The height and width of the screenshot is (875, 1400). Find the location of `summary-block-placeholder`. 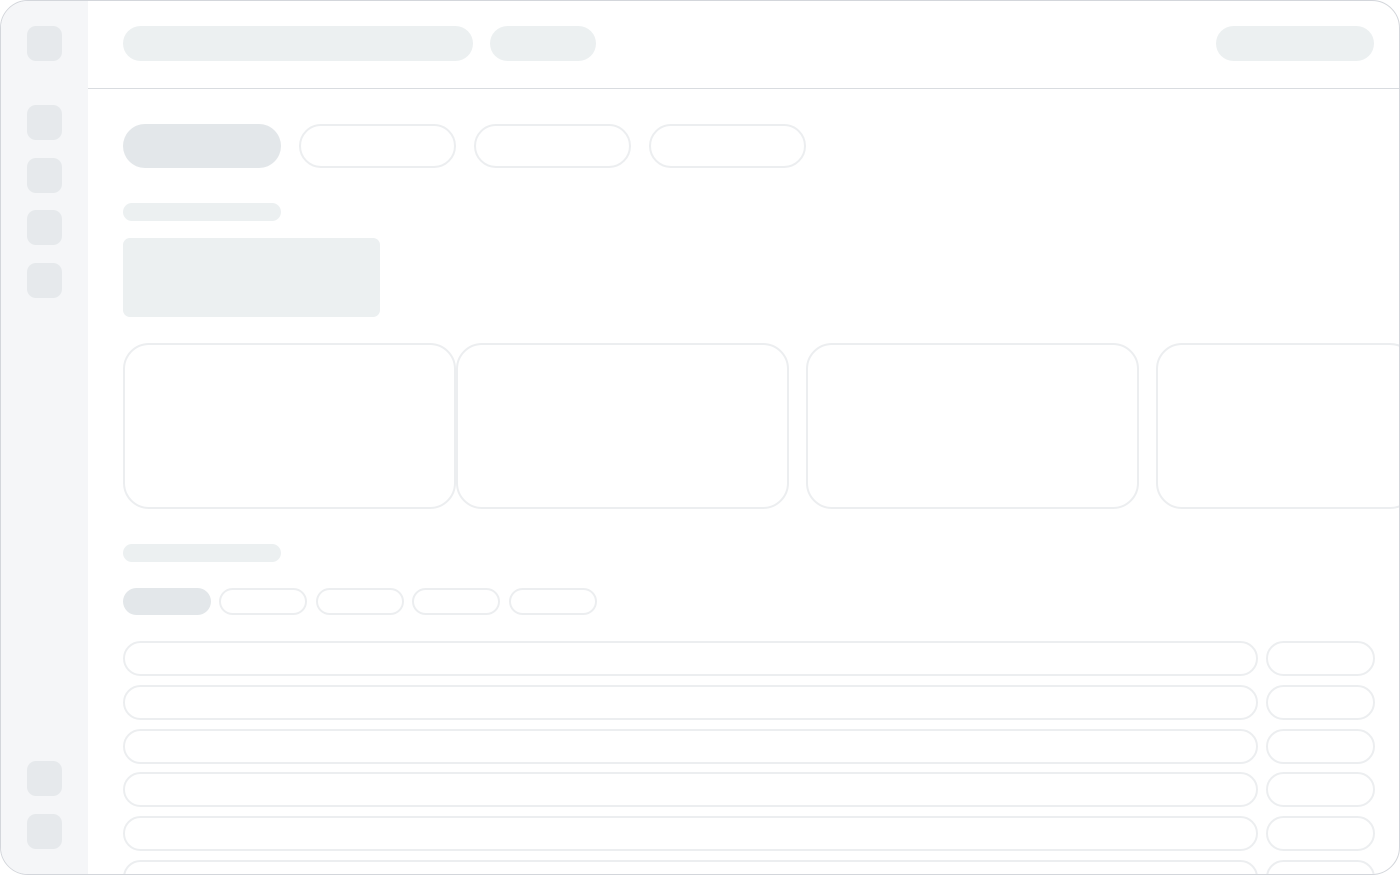

summary-block-placeholder is located at coordinates (251, 277).